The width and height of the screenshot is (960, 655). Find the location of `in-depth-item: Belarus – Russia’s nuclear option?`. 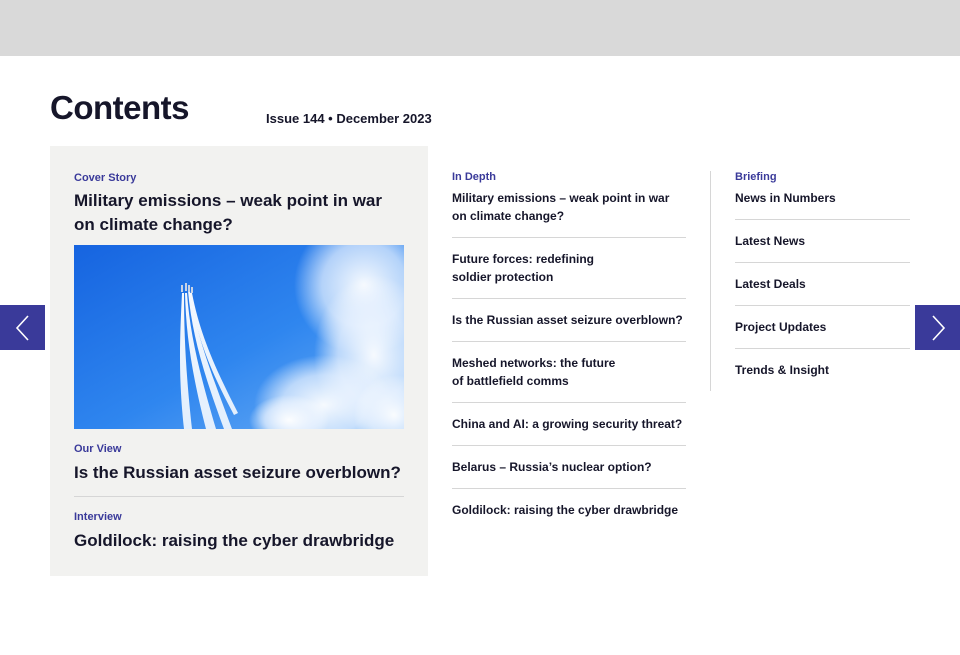

in-depth-item: Belarus – Russia’s nuclear option? is located at coordinates (569, 467).